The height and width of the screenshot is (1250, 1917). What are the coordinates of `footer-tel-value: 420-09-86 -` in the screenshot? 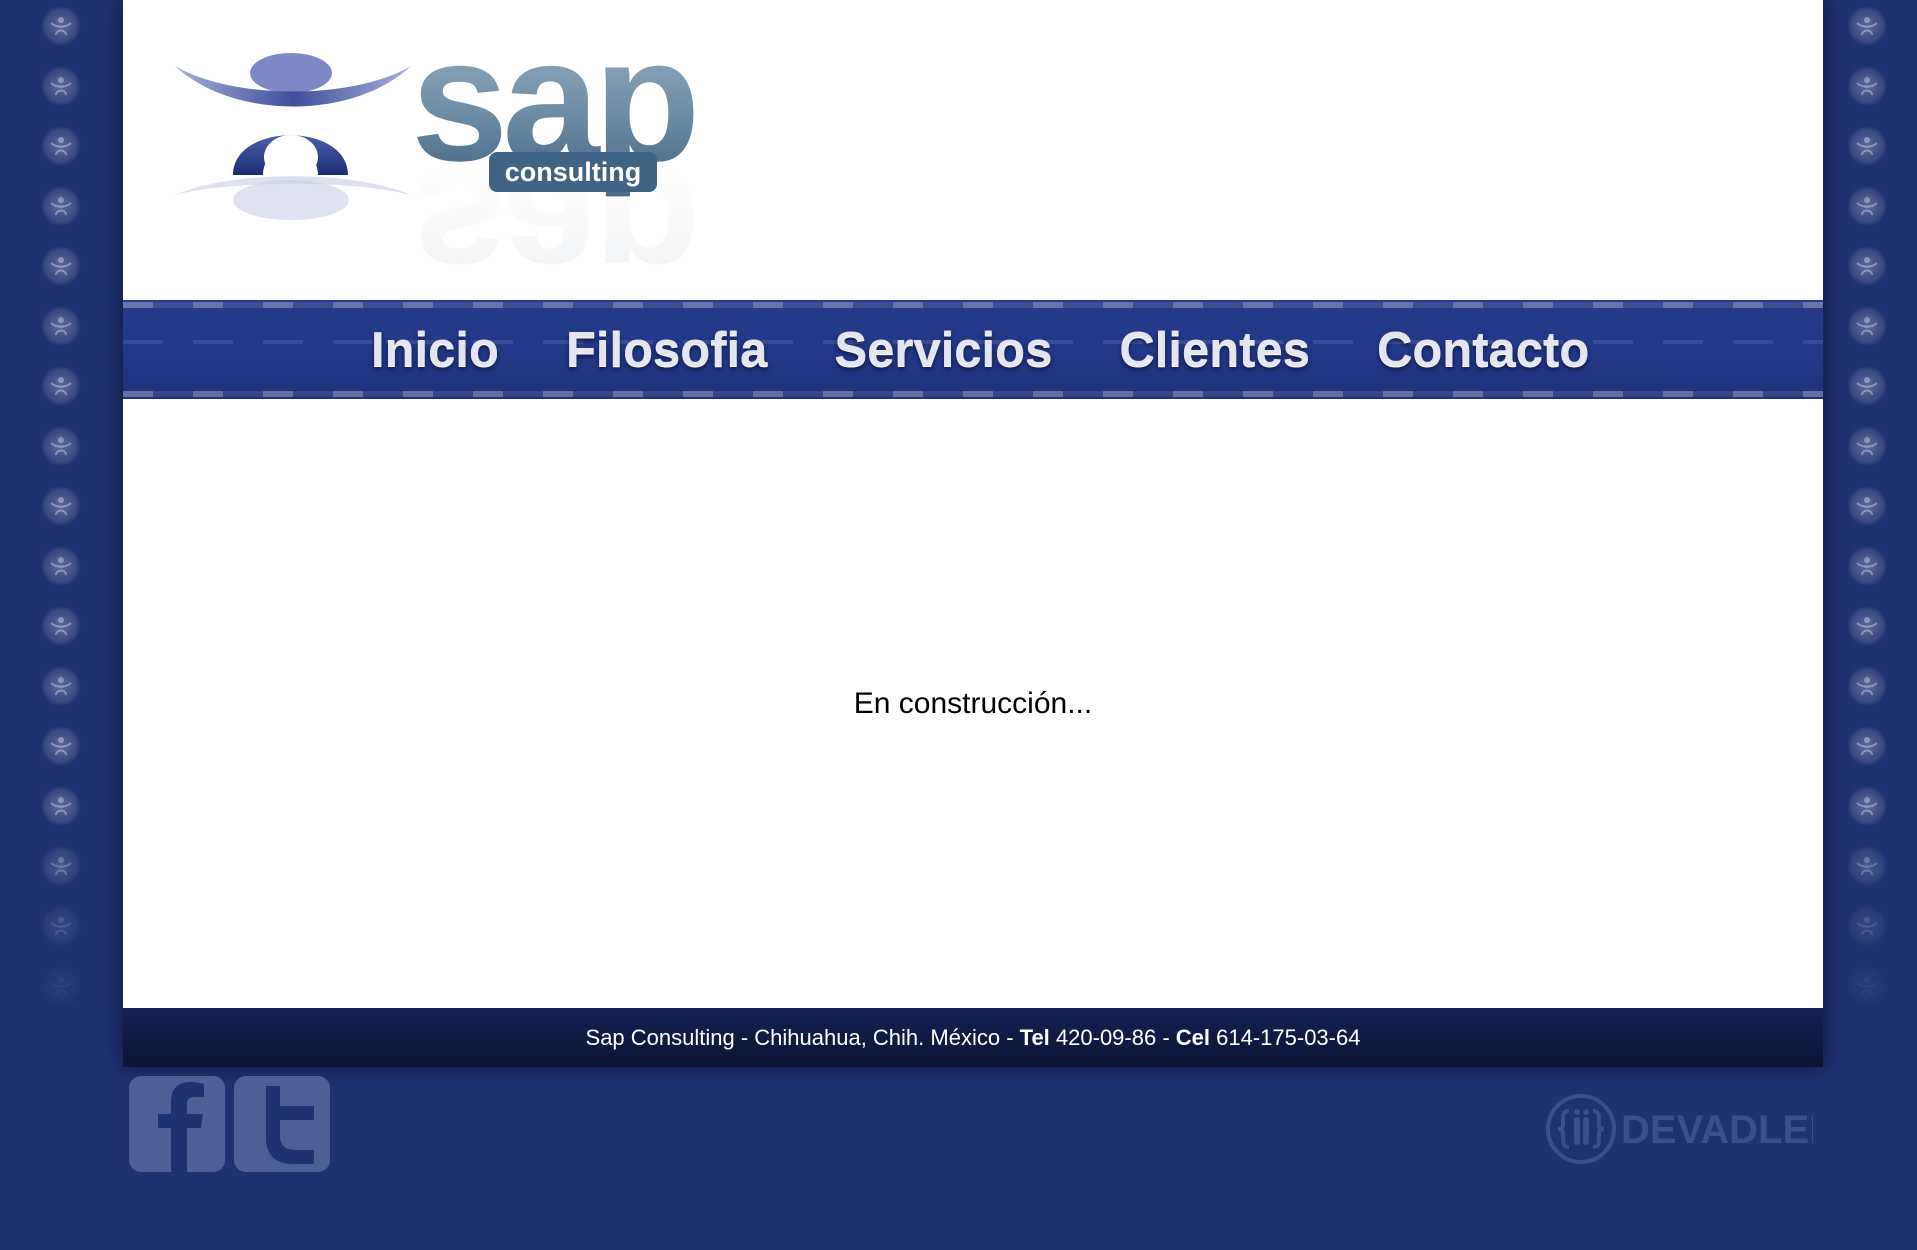 It's located at (1112, 1037).